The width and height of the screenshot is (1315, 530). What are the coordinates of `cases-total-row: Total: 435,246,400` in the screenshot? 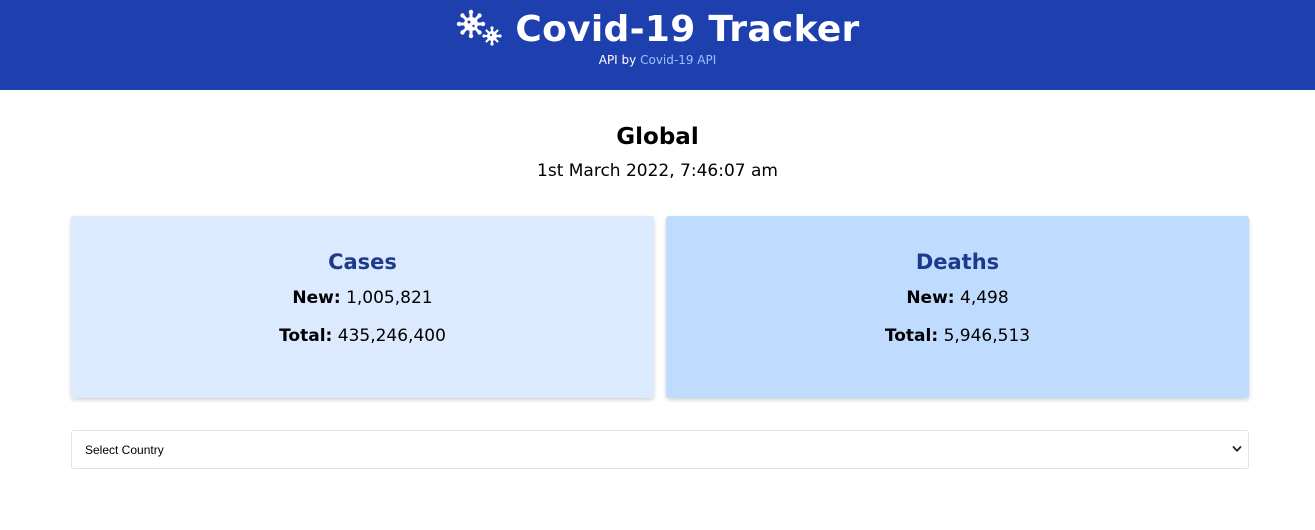 It's located at (362, 339).